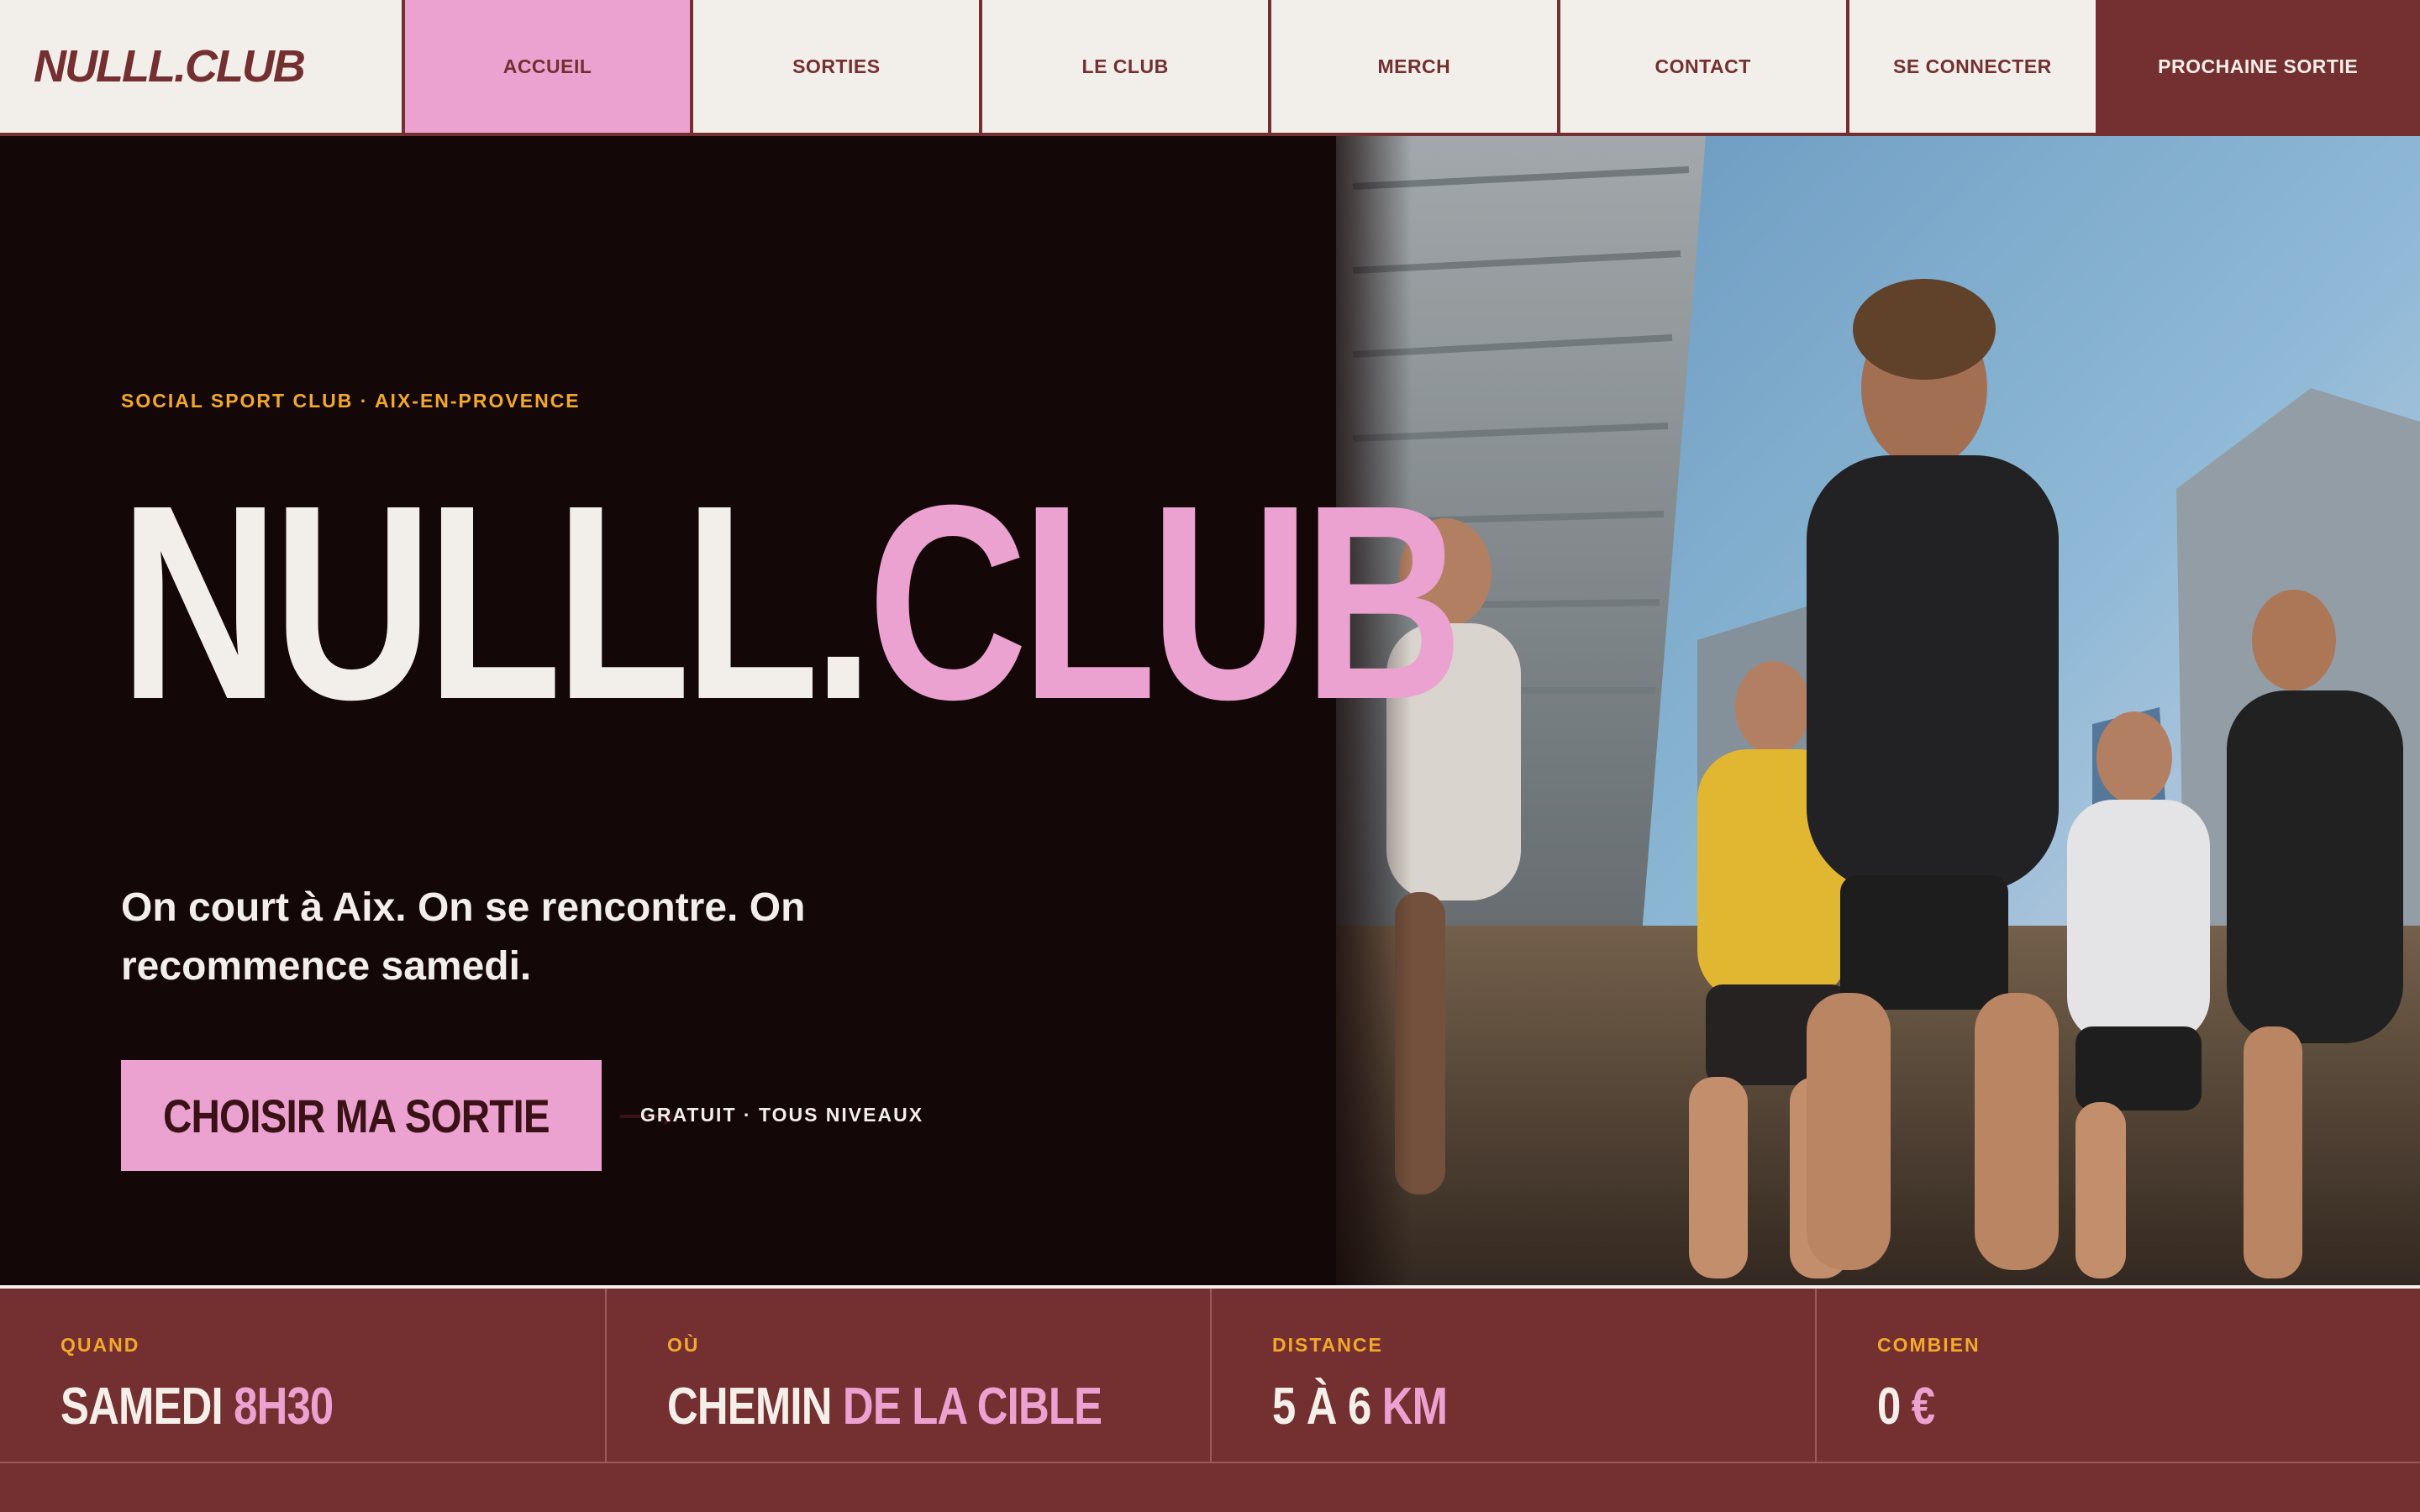  I want to click on prochaine-sortie-button: PROCHAINE SORTIE, so click(2258, 66).